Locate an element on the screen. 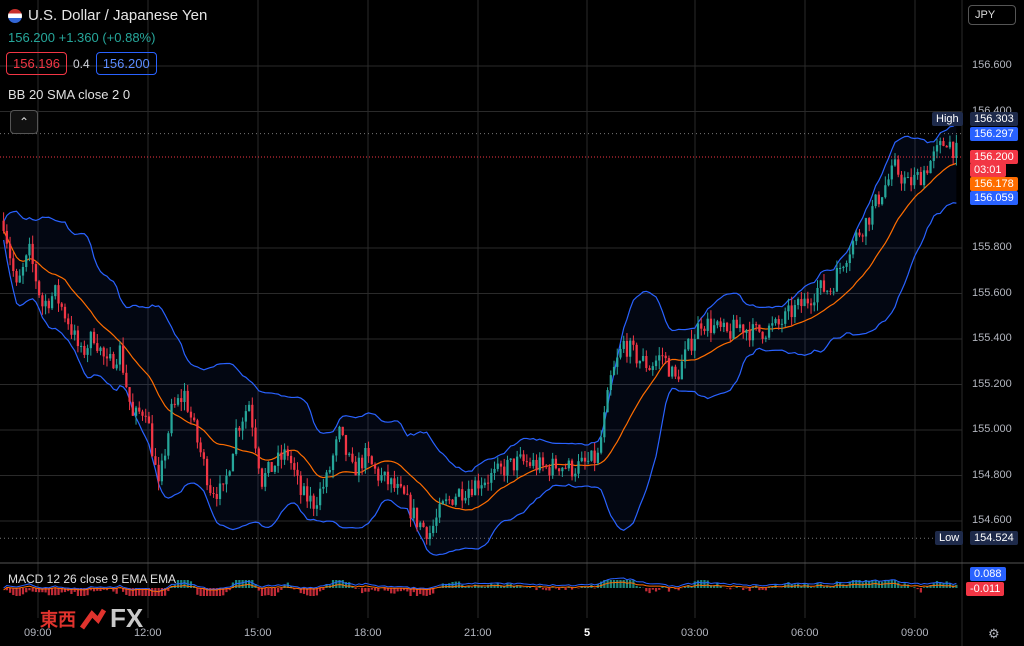  collapse-legend-button: ⌃ is located at coordinates (24, 122).